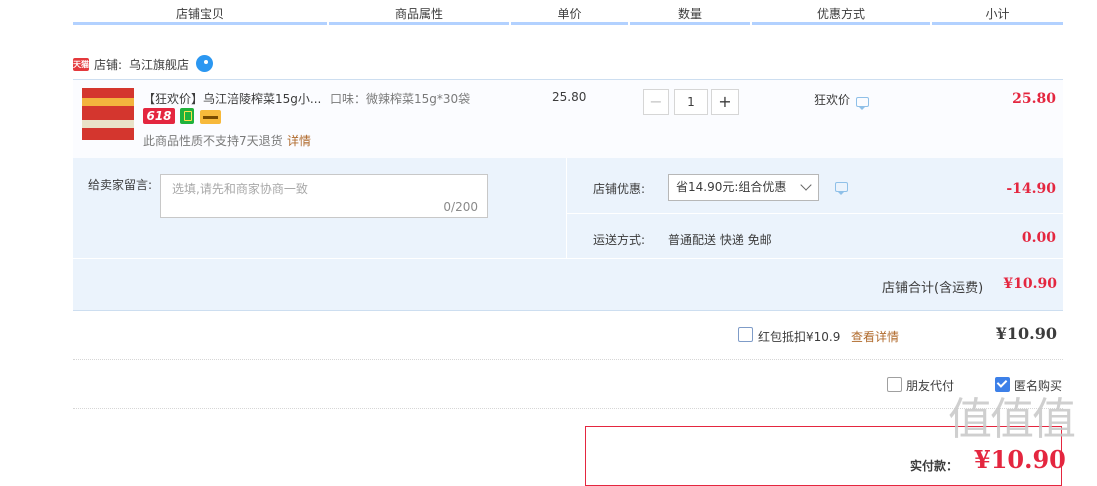 The width and height of the screenshot is (1097, 486). What do you see at coordinates (1012, 419) in the screenshot?
I see `site-watermark: 值值值` at bounding box center [1012, 419].